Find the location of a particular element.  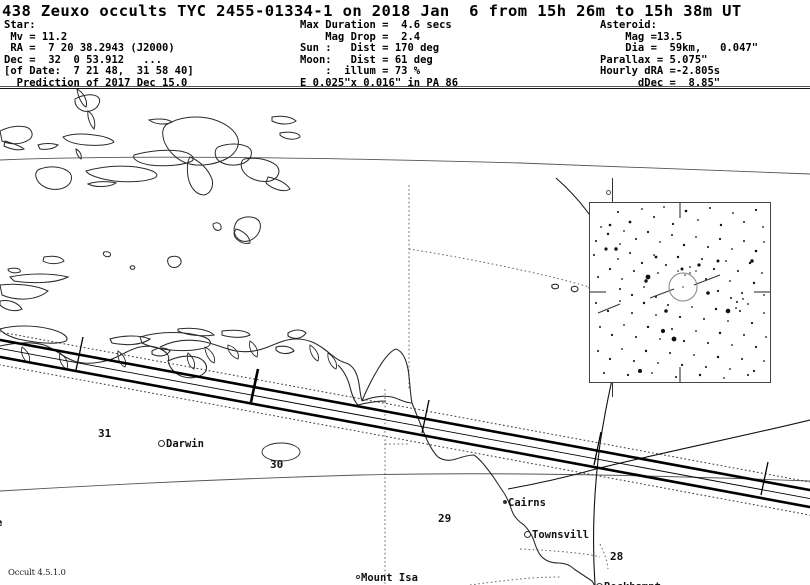

header-divider-top is located at coordinates (405, 86).